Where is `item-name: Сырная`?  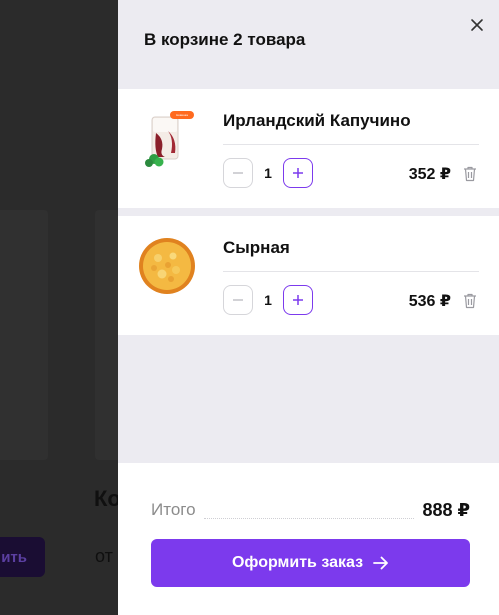 item-name: Сырная is located at coordinates (256, 247).